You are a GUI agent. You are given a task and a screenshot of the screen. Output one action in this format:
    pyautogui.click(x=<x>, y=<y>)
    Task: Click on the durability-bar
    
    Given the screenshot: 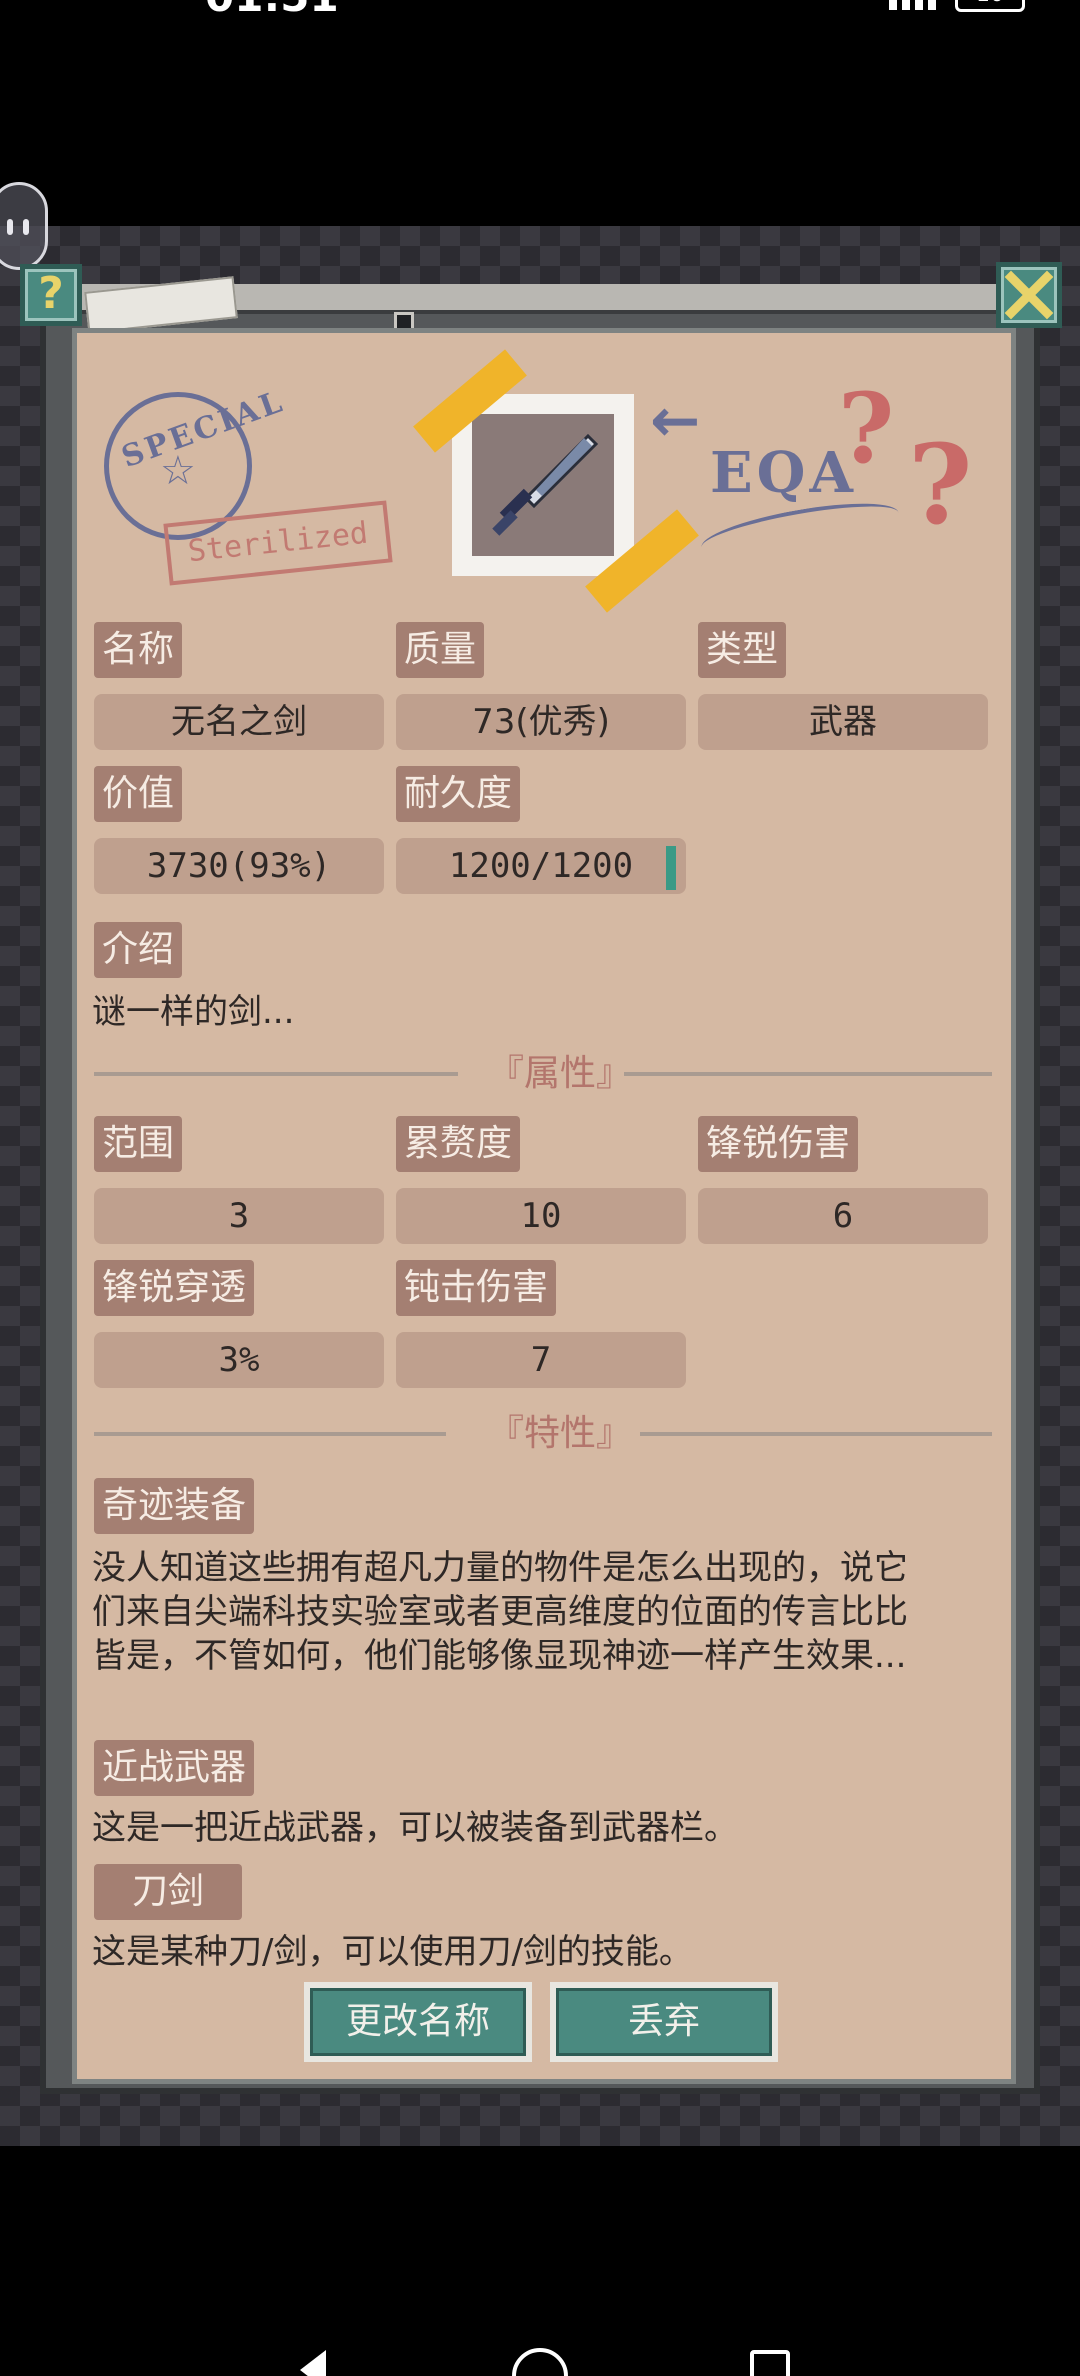 What is the action you would take?
    pyautogui.click(x=671, y=868)
    